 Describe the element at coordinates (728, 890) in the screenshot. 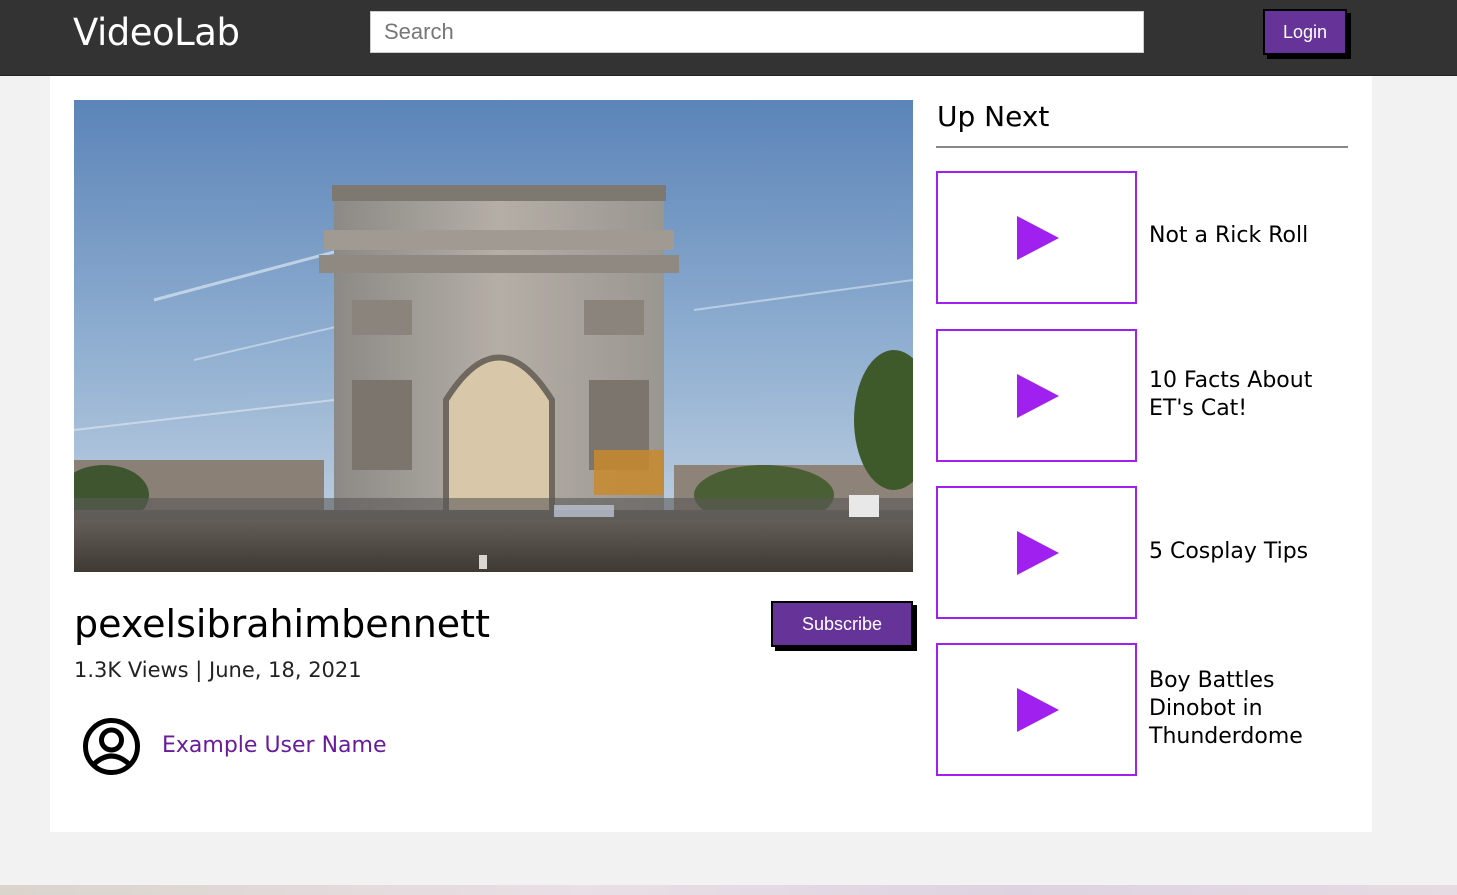

I see `bottom-edge-strip` at that location.